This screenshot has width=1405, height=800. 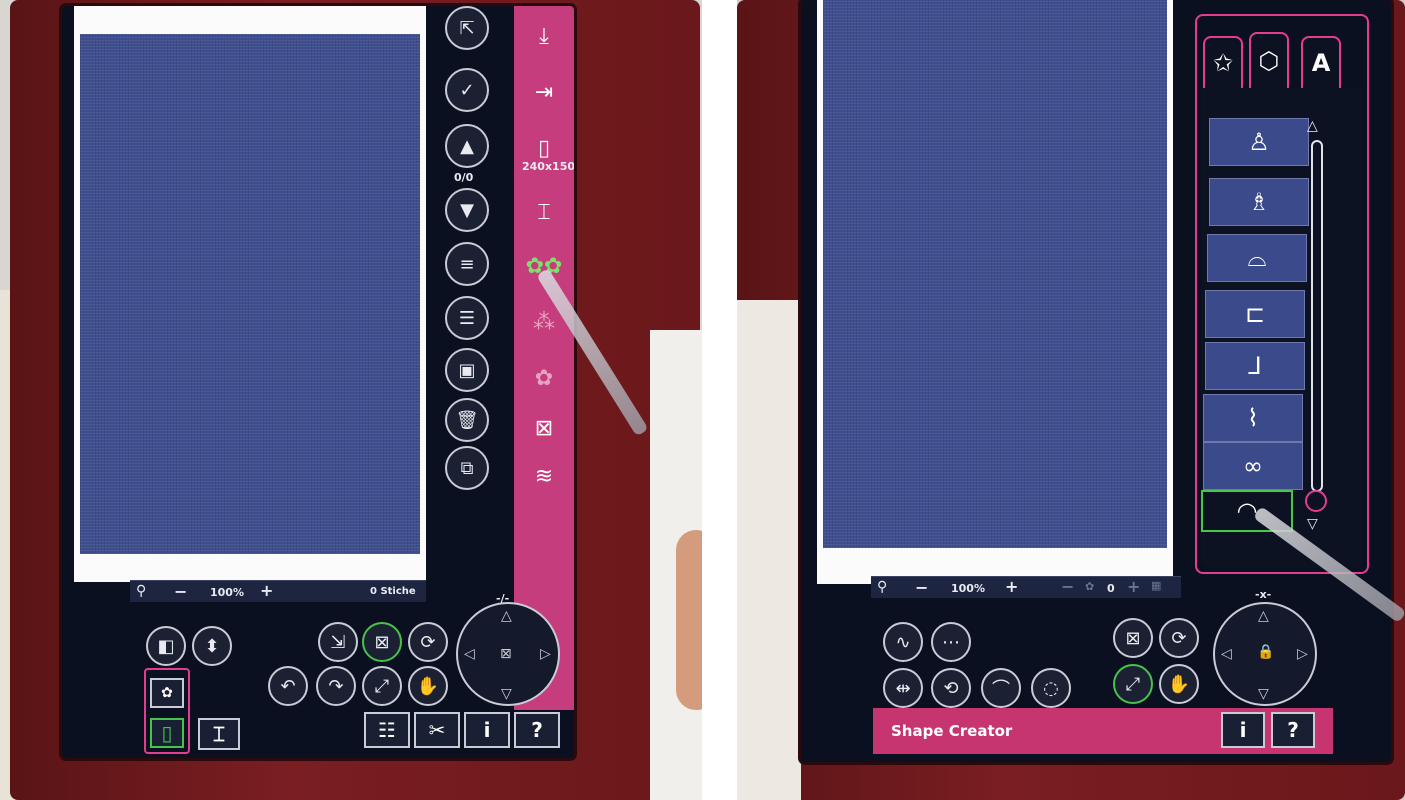 I want to click on zoom-bar: ⚲ − 100% + 0 Stiche, so click(x=278, y=591).